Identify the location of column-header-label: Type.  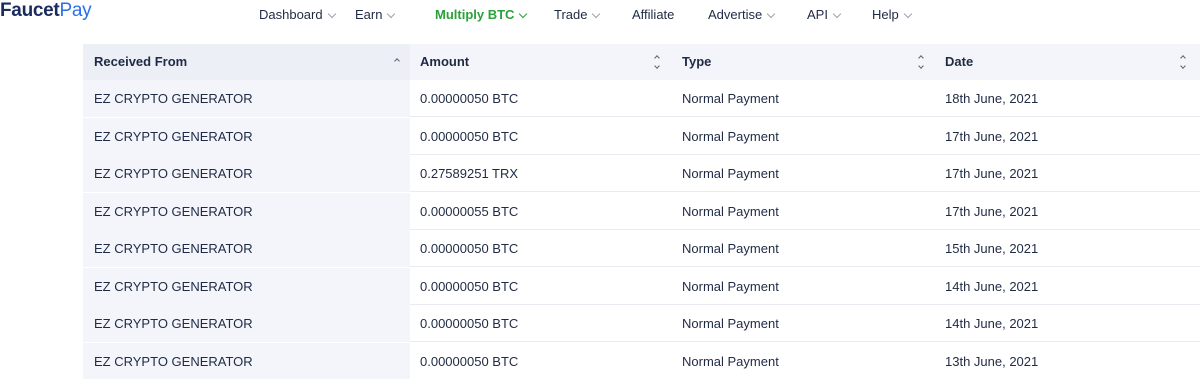
(697, 61).